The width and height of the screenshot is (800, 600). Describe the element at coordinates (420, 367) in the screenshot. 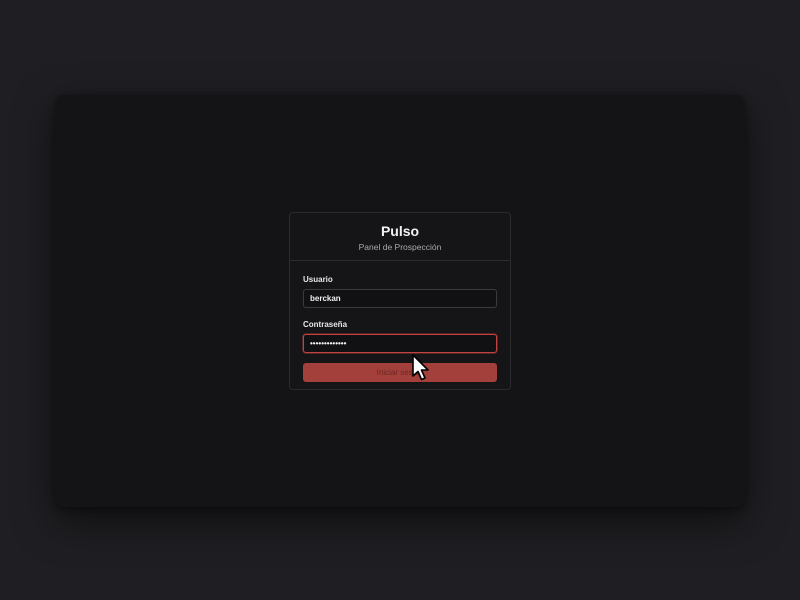

I see `cursor-icon` at that location.